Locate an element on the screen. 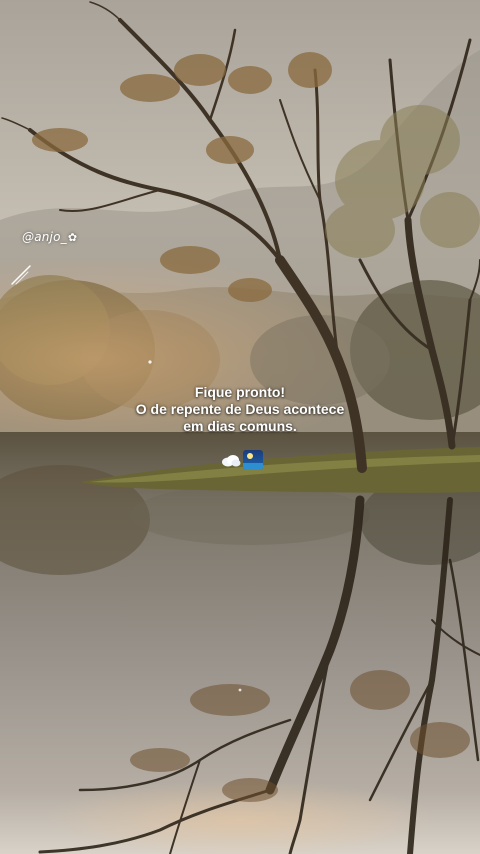 Image resolution: width=480 pixels, height=854 pixels. cloud-icon is located at coordinates (231, 461).